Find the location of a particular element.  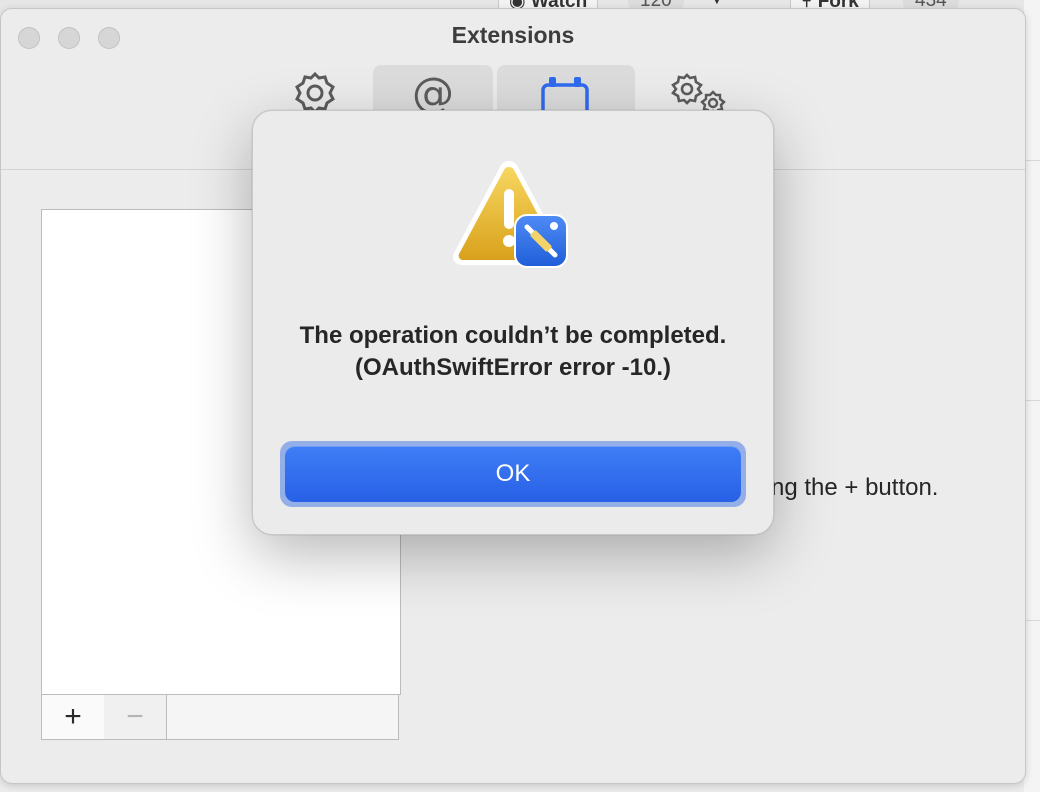

window-title: Extensions is located at coordinates (513, 35).